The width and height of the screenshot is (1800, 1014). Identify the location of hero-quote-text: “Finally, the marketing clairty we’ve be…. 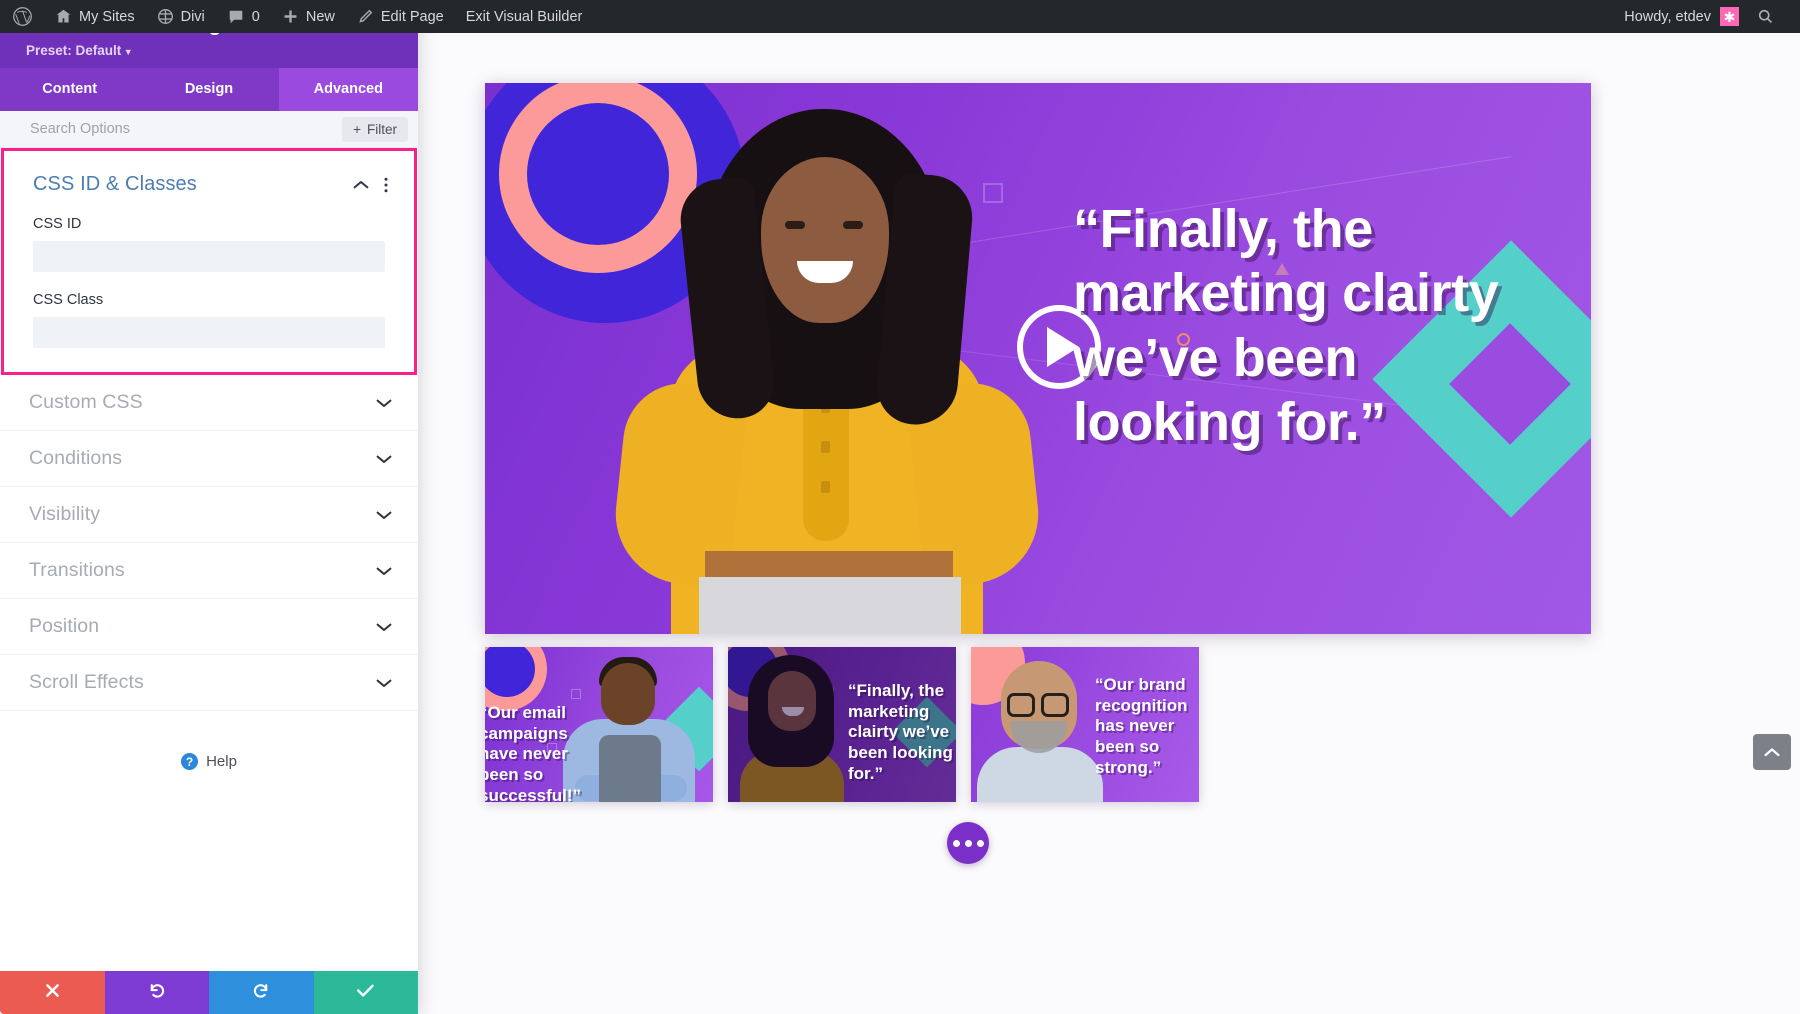
(1286, 325).